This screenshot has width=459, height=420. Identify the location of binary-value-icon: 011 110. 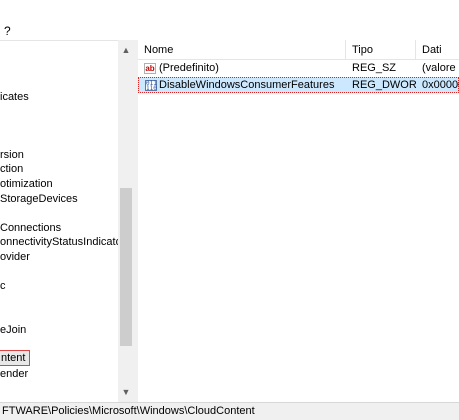
(151, 86).